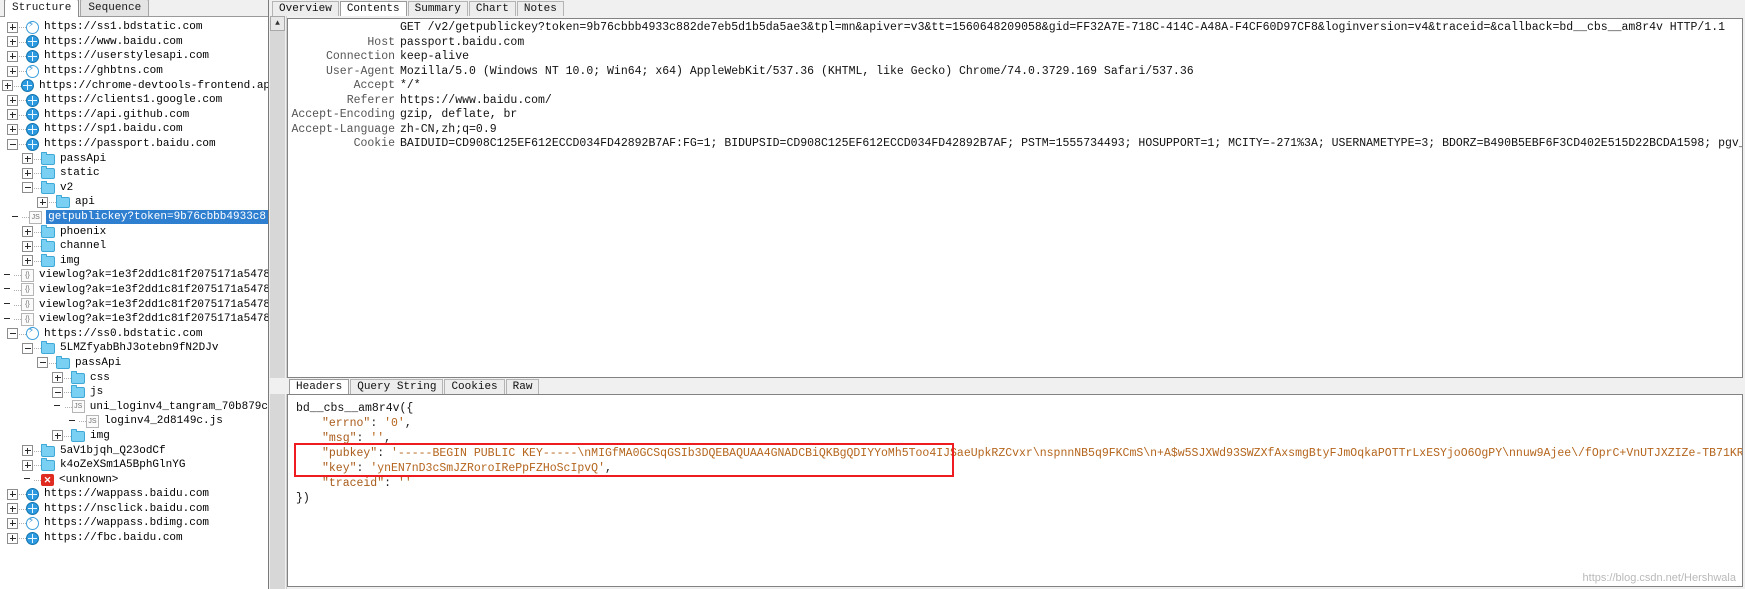  I want to click on tree-row: https://wappass.baidu.com, so click(135, 494).